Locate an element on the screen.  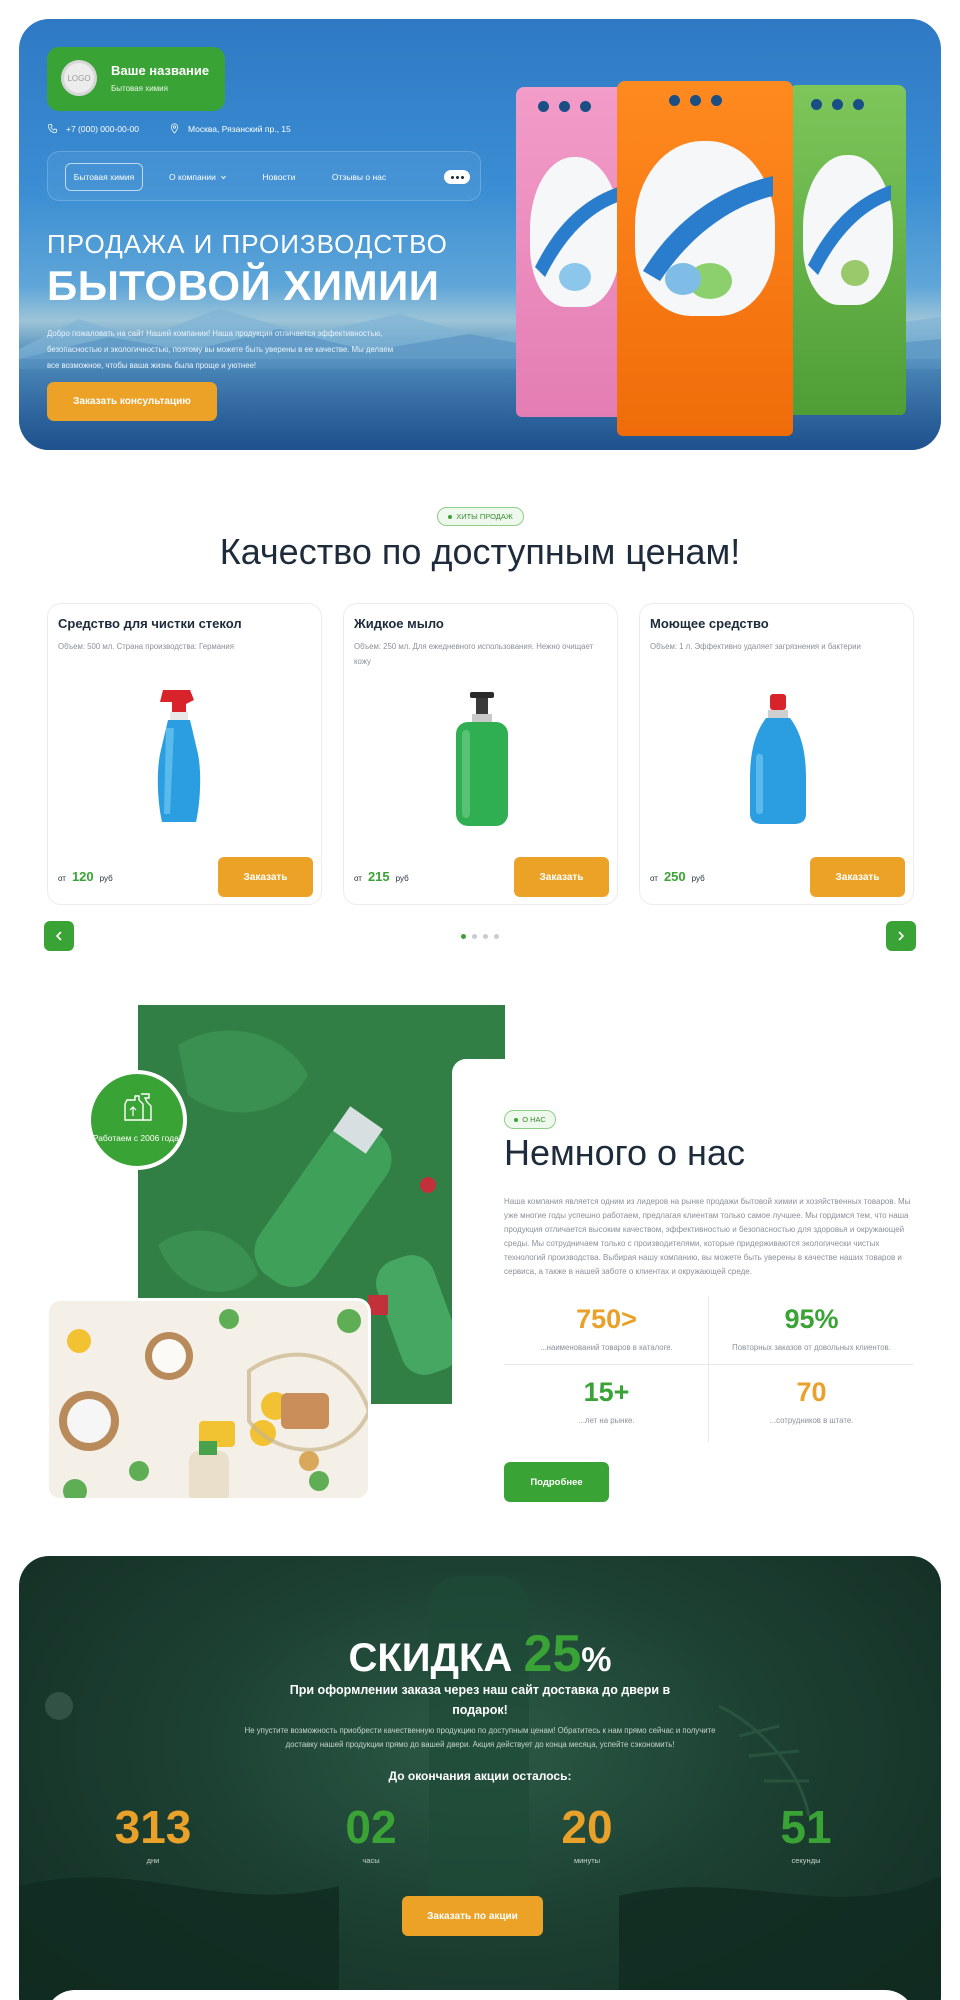
hero-title: БЫТОВОЙ ХИМИИ is located at coordinates (243, 285).